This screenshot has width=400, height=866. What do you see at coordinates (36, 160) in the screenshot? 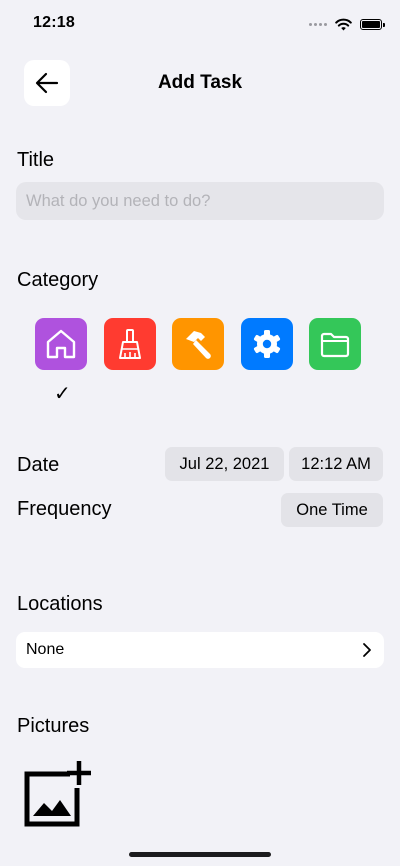
I see `title-label: Title` at bounding box center [36, 160].